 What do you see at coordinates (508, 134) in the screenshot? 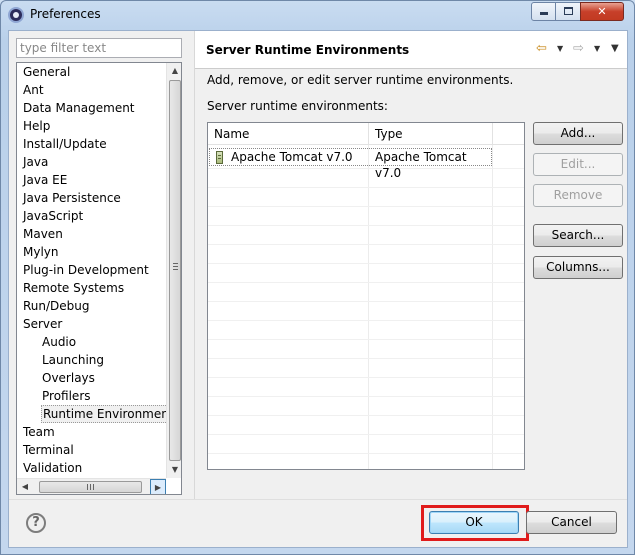
I see `column-header-filler` at bounding box center [508, 134].